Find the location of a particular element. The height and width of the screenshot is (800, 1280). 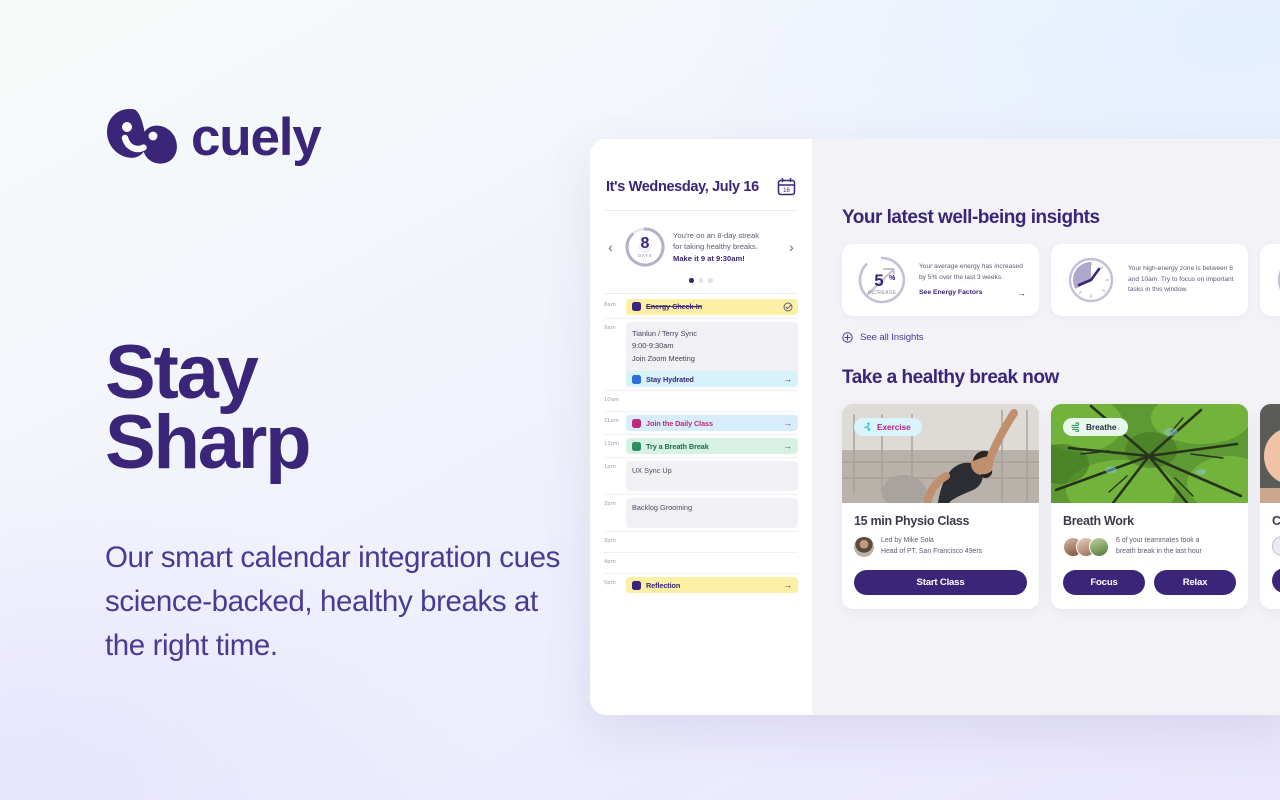

avatar-stack is located at coordinates (1086, 546).